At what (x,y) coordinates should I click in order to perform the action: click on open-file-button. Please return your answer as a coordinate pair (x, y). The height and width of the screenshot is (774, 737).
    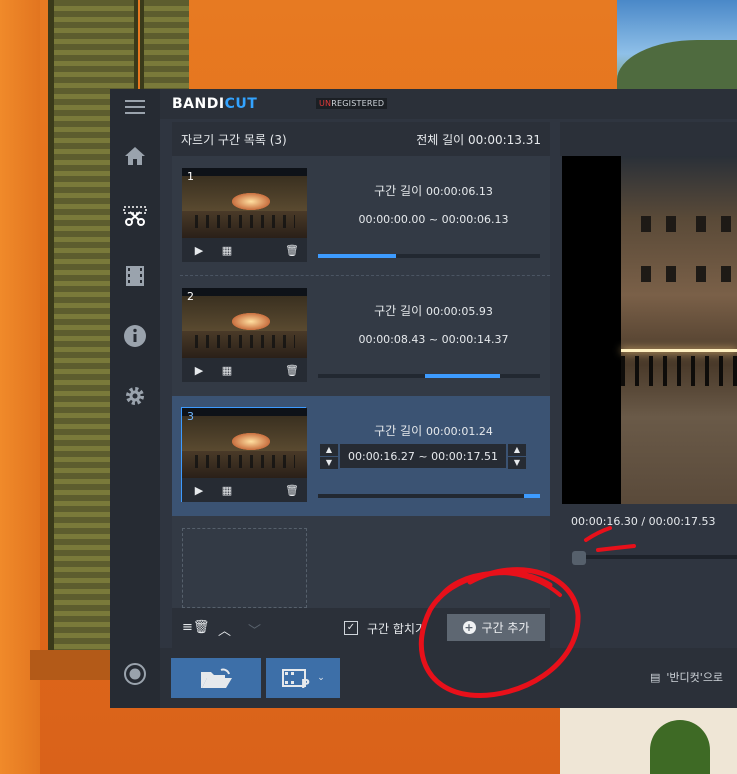
    Looking at the image, I should click on (216, 678).